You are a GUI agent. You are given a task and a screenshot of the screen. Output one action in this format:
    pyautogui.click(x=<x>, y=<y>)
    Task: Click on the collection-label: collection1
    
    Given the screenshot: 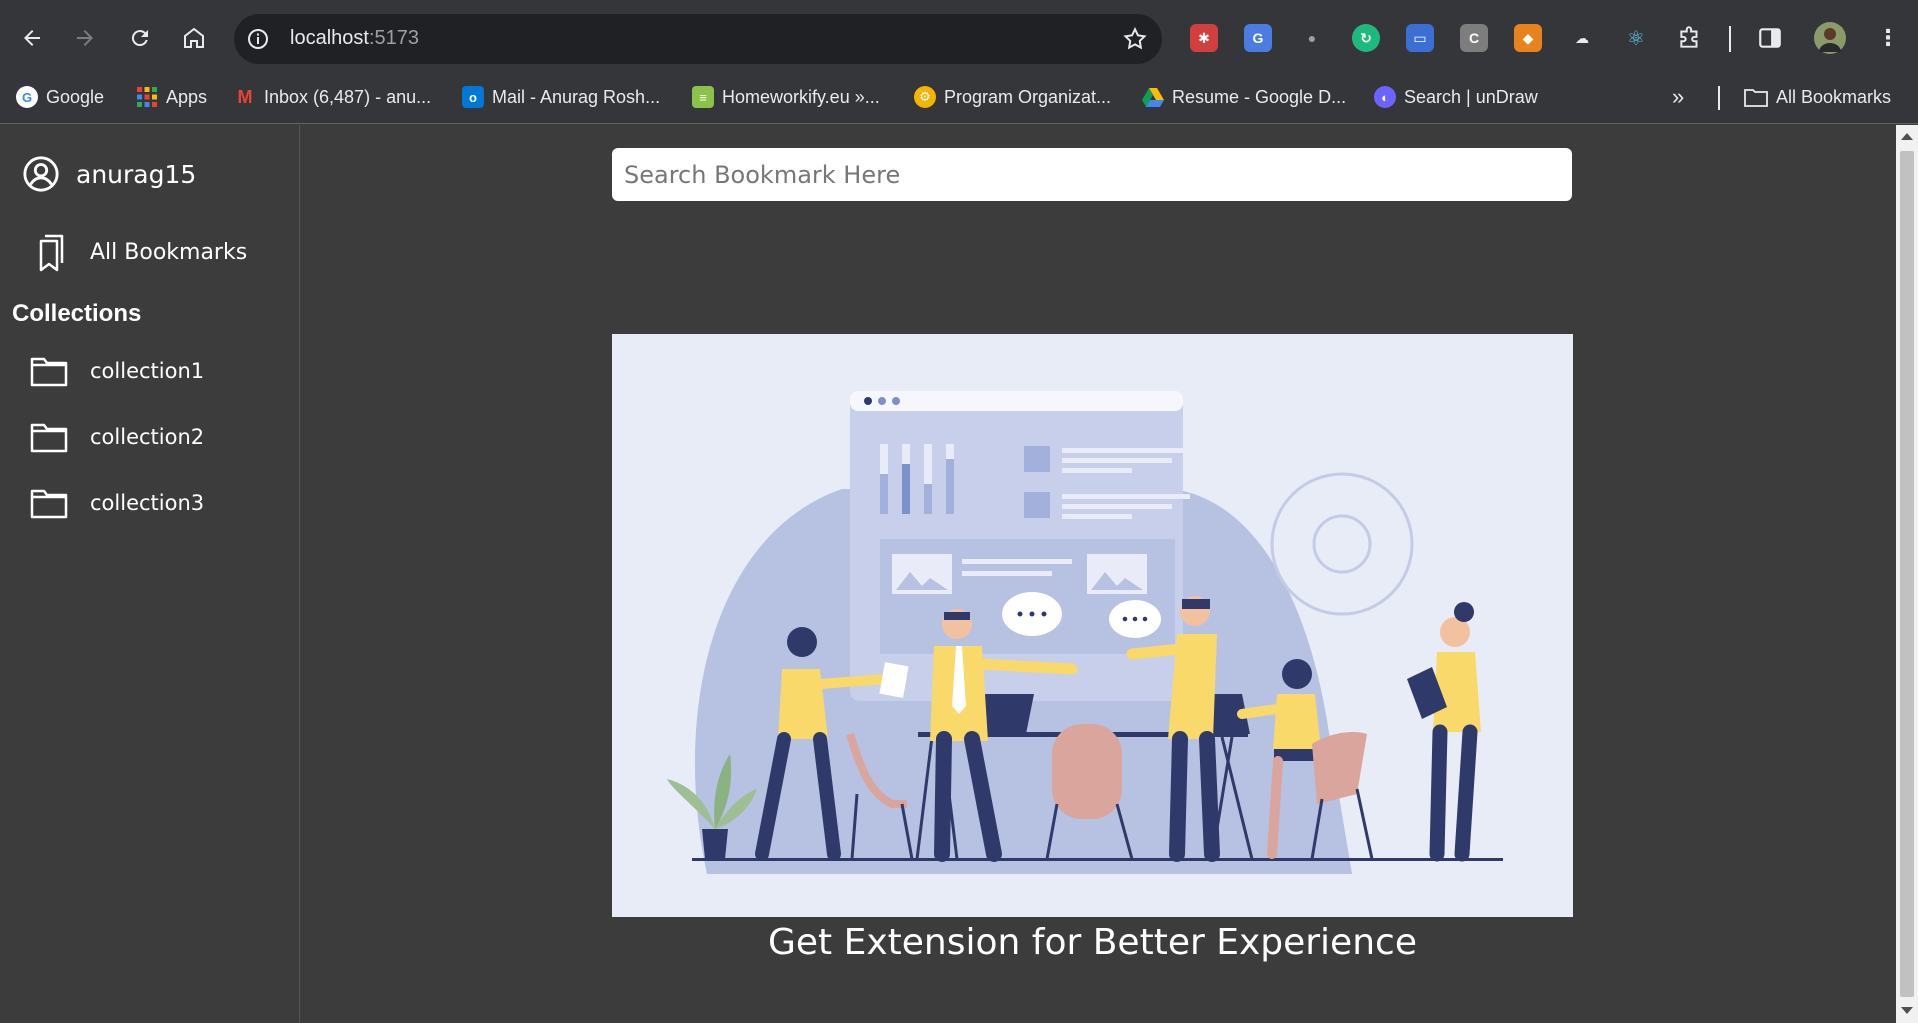 What is the action you would take?
    pyautogui.click(x=147, y=371)
    